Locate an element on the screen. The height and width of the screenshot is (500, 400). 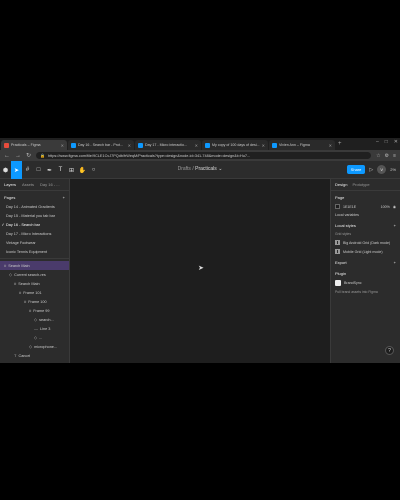
grid-style-label: Mobile Grid (Light mode) is located at coordinates (363, 252).